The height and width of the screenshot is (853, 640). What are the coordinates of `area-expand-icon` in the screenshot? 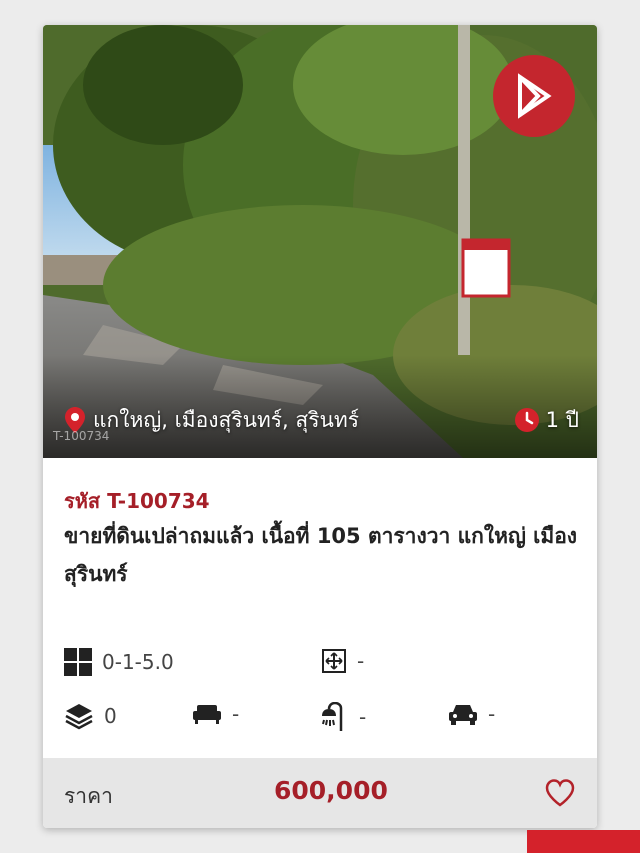 It's located at (334, 661).